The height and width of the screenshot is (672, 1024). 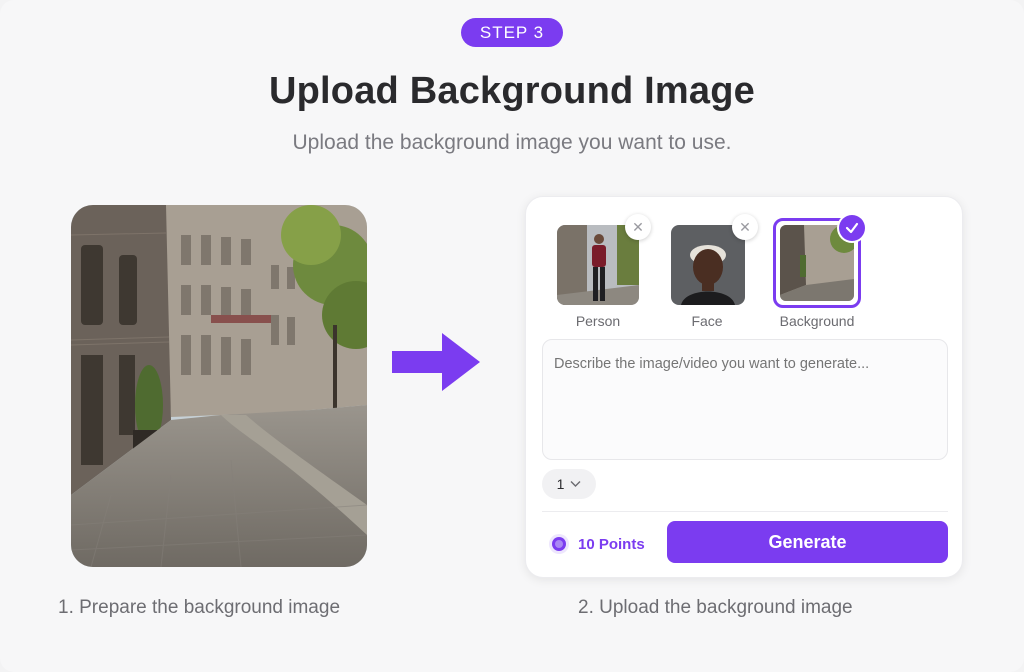 What do you see at coordinates (559, 544) in the screenshot?
I see `coin-icon` at bounding box center [559, 544].